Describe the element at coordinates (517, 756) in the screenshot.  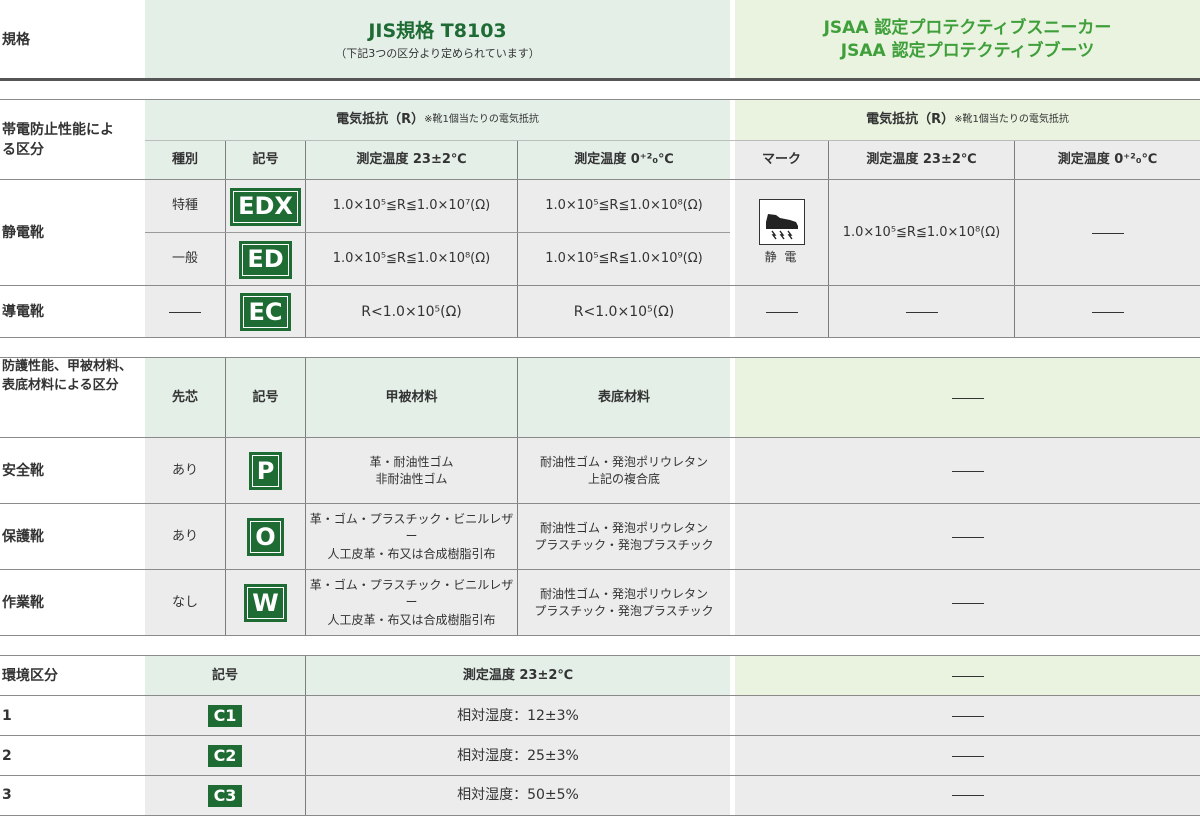
I see `c2-humidity: 相対湿度：25±3%` at that location.